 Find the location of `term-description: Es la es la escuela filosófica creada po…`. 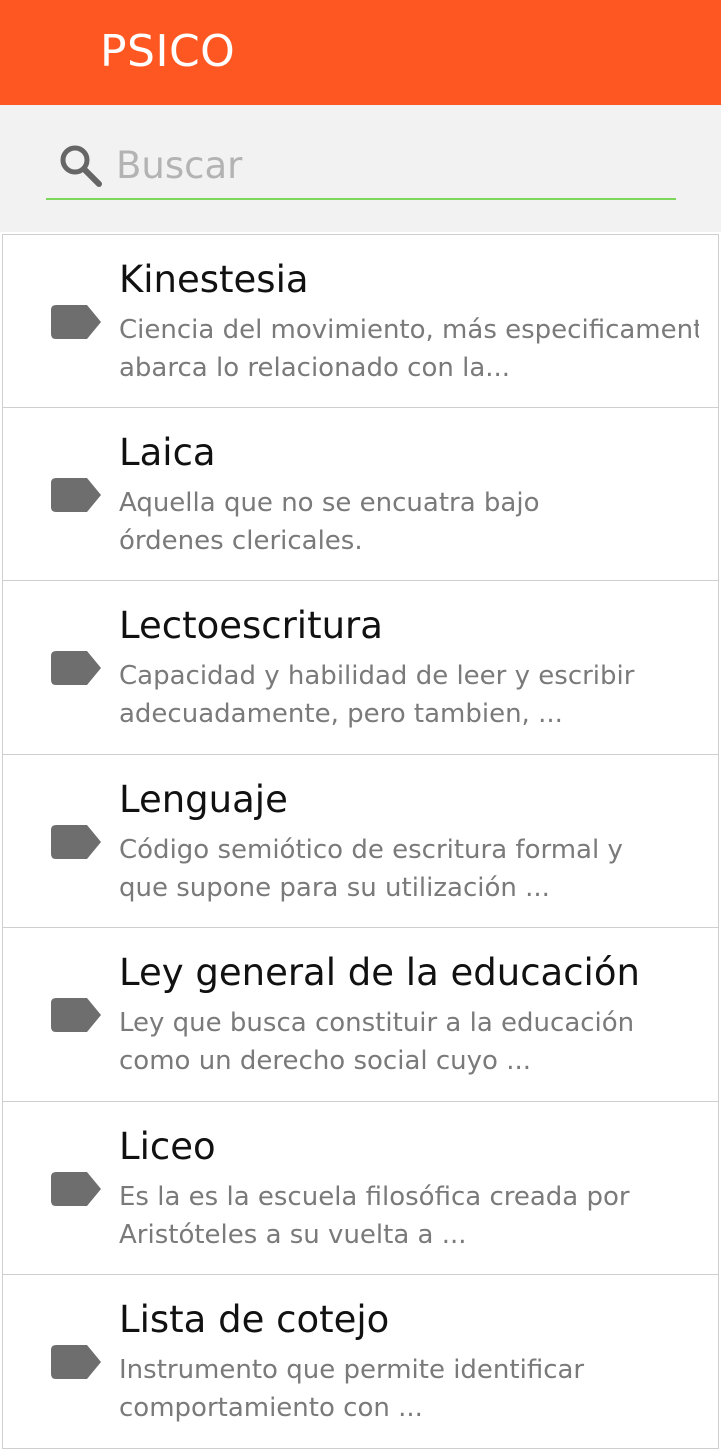

term-description: Es la es la escuela filosófica creada po… is located at coordinates (409, 1216).